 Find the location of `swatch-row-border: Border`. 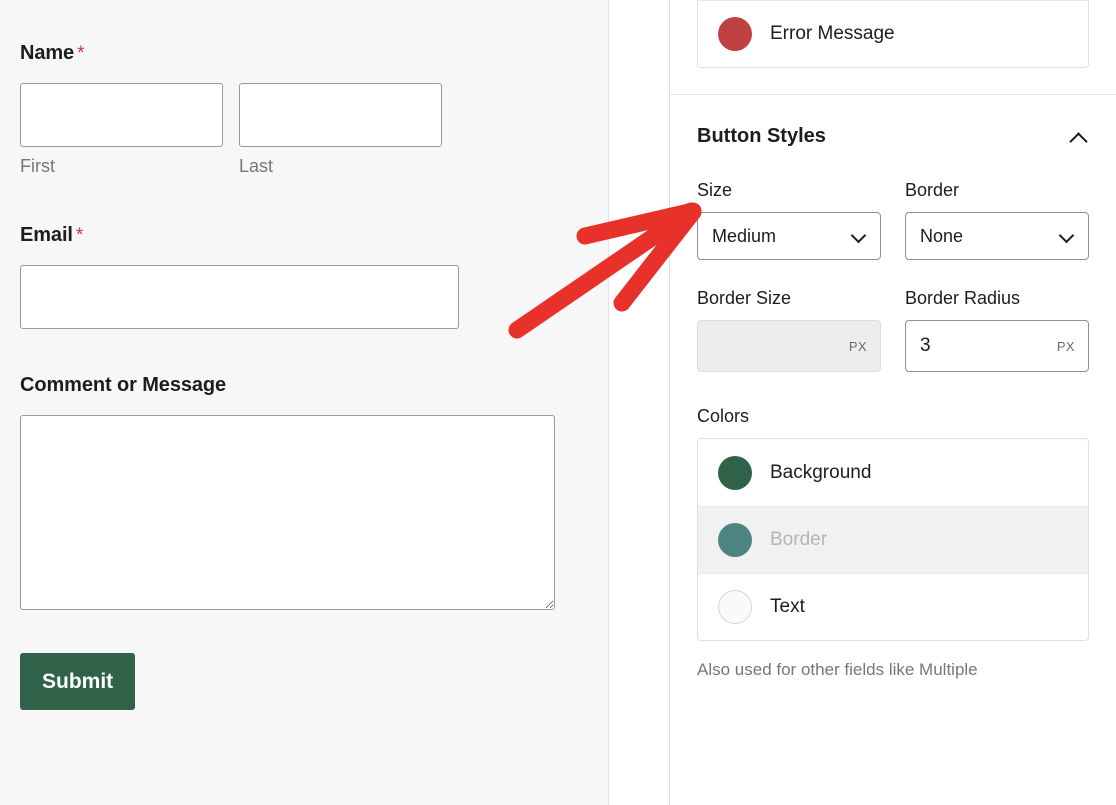

swatch-row-border: Border is located at coordinates (893, 539).